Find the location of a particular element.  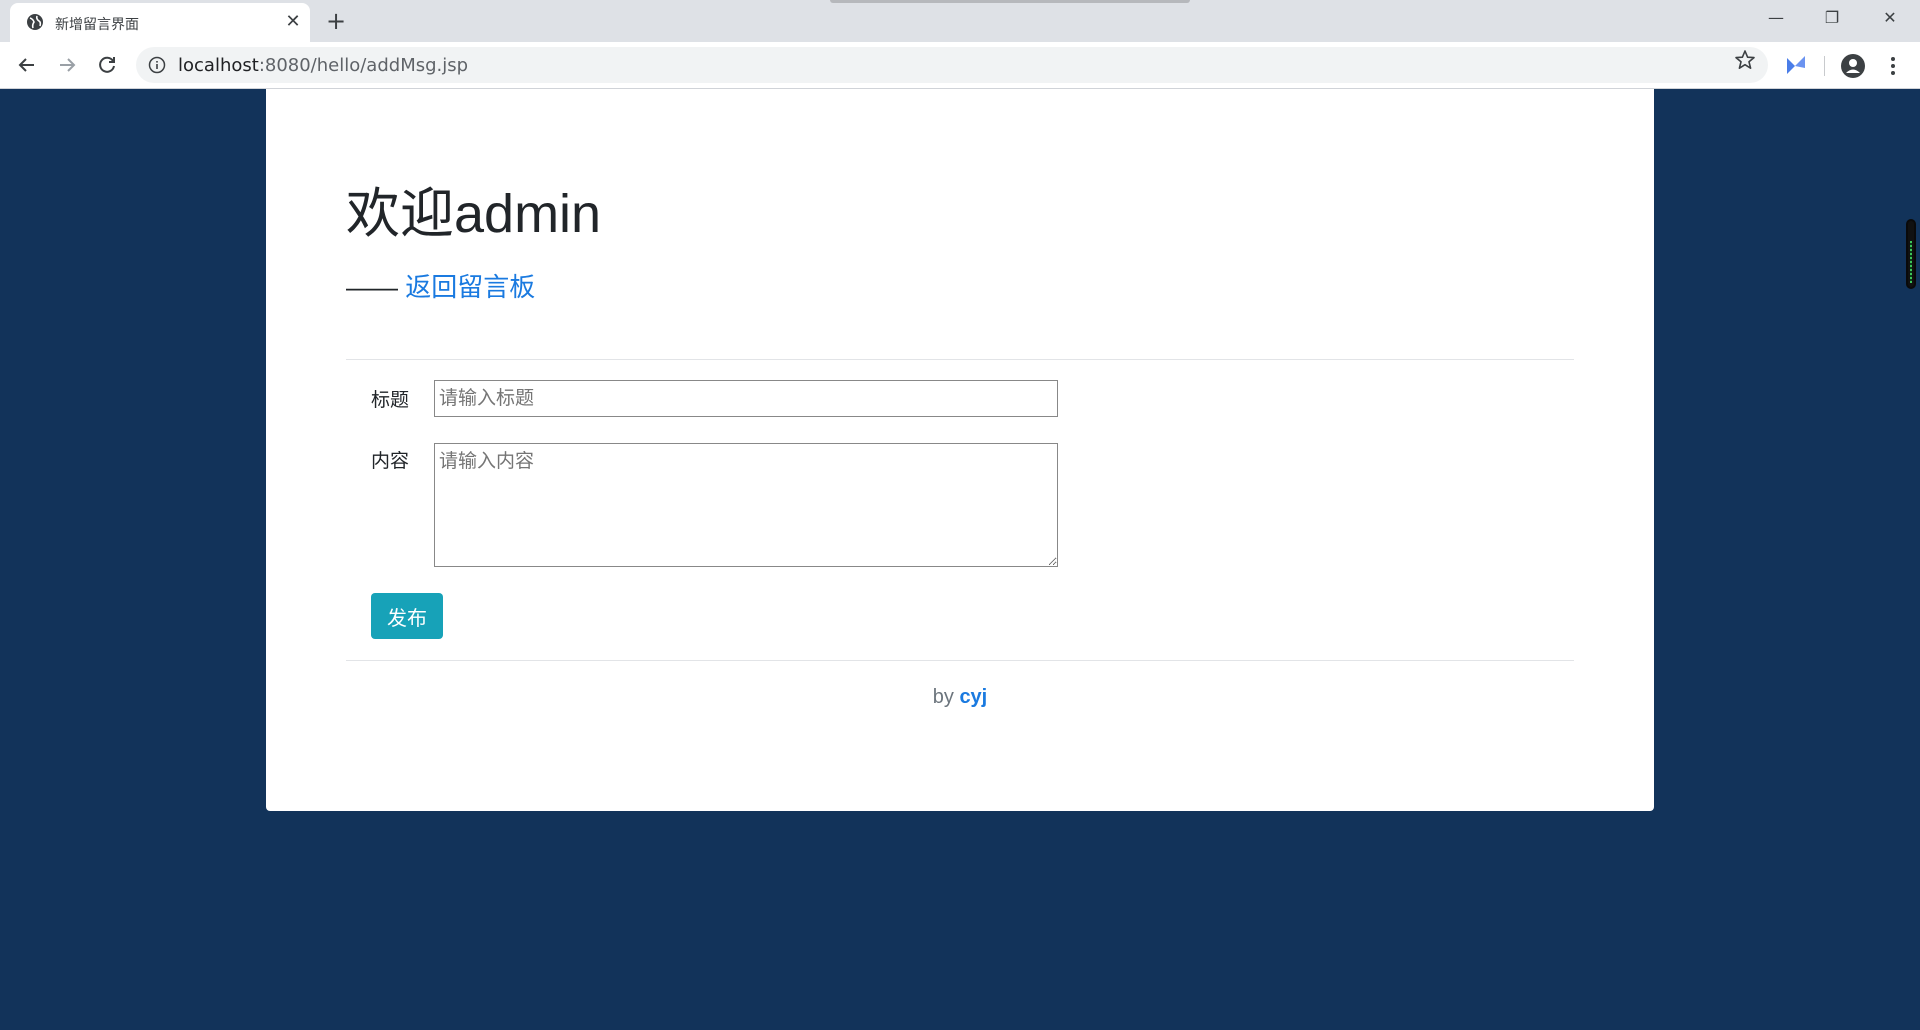

title-label: 标题 is located at coordinates (390, 400).